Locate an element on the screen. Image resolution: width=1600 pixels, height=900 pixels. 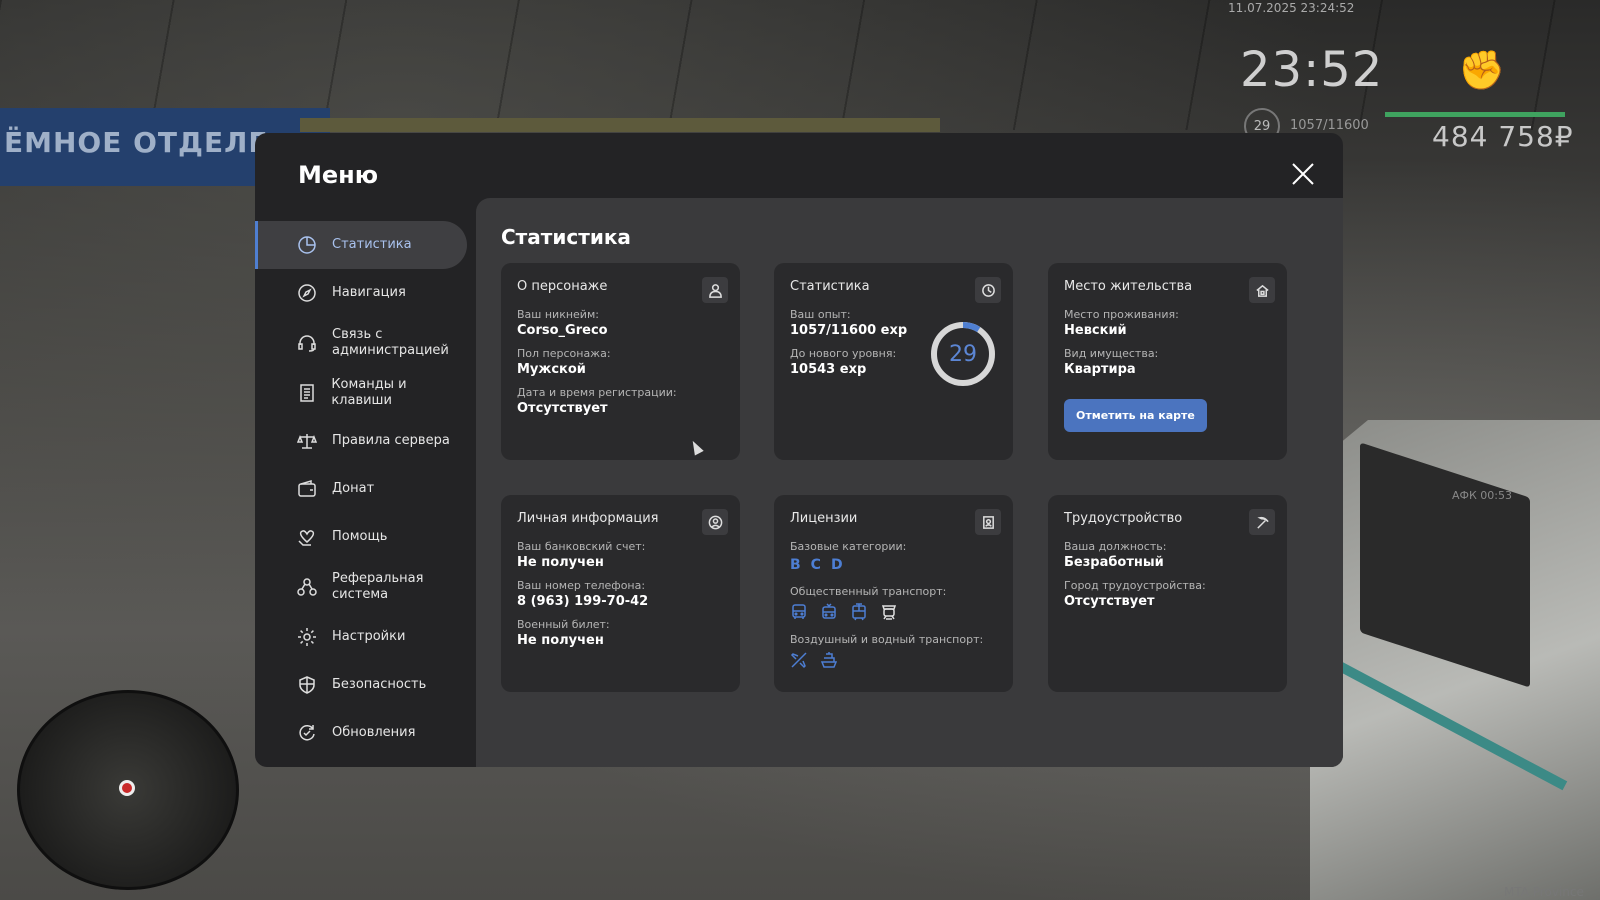
level-ring: 29 is located at coordinates (963, 354).